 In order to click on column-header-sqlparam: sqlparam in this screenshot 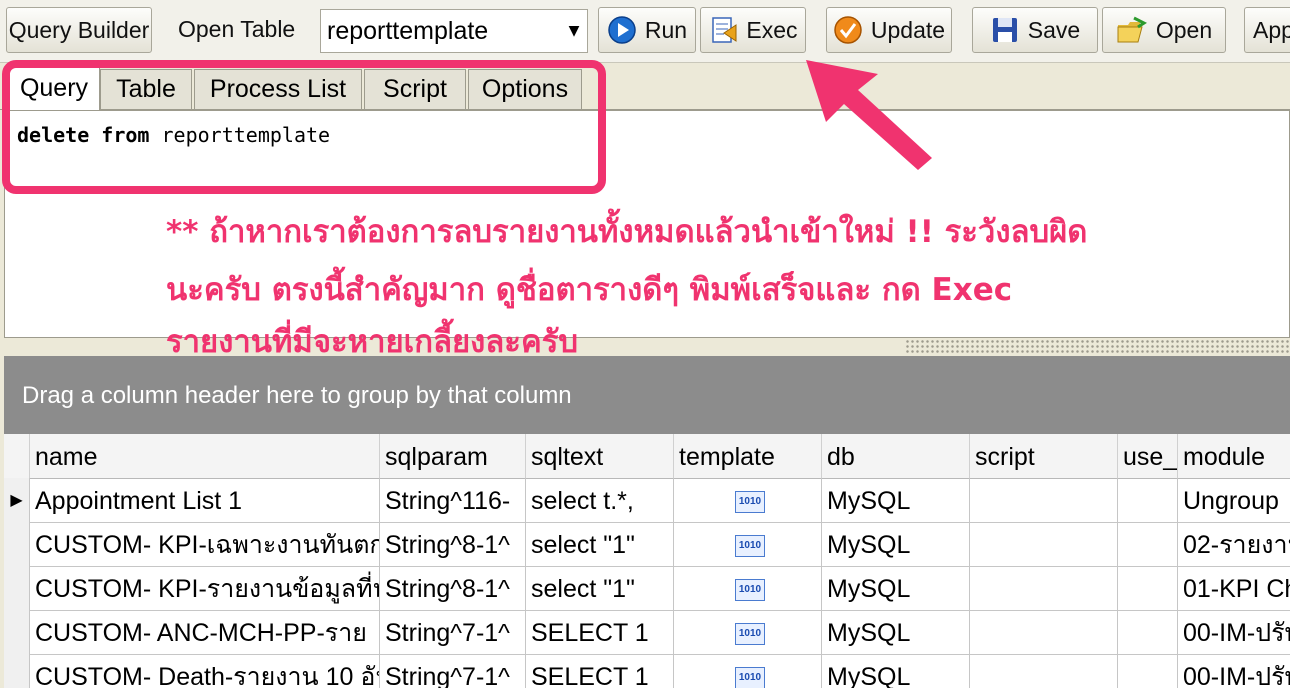, I will do `click(453, 456)`.